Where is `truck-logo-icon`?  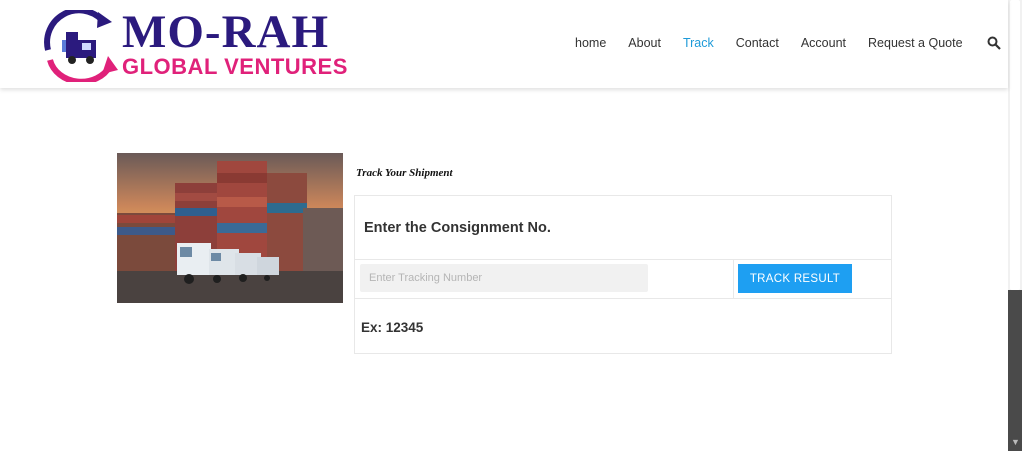
truck-logo-icon is located at coordinates (81, 46).